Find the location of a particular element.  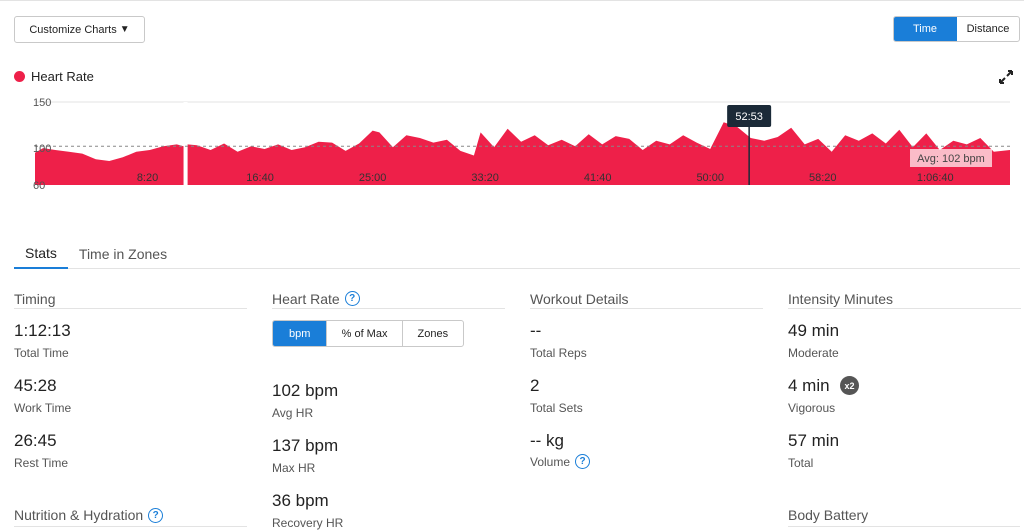

multiplier-badge: x2 is located at coordinates (849, 385).